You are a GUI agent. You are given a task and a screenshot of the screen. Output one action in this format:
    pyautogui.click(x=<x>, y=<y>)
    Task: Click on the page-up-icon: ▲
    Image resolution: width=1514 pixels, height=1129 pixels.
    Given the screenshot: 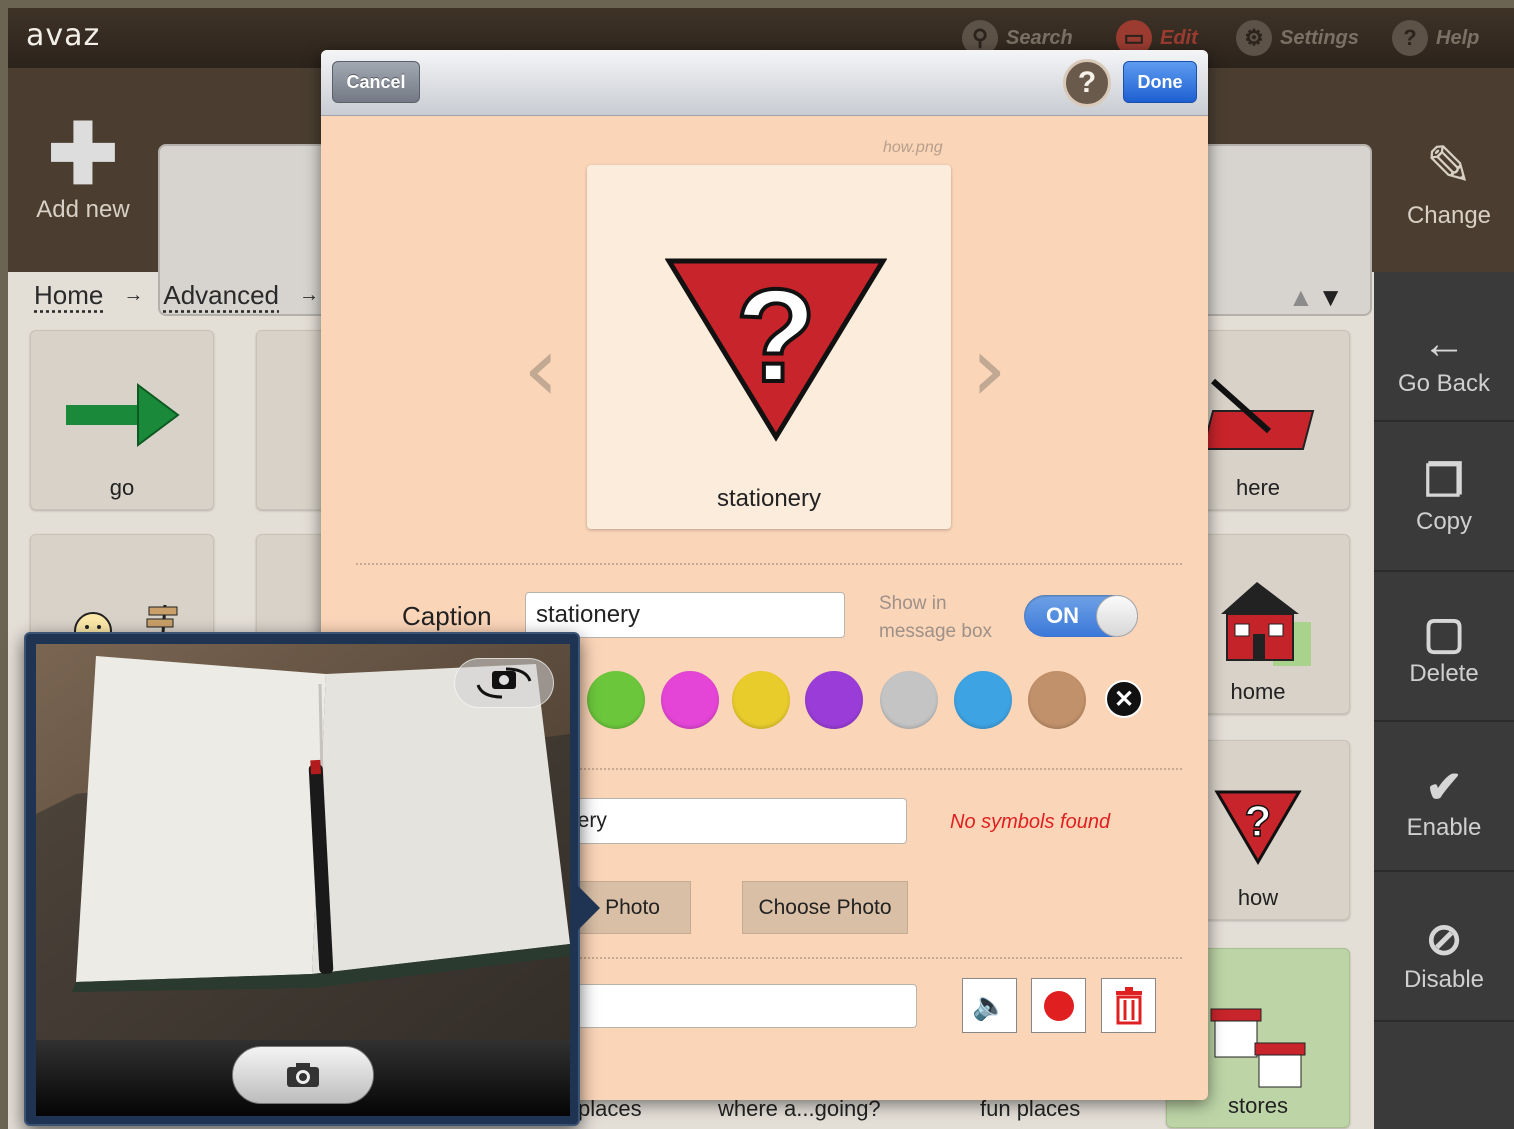 What is the action you would take?
    pyautogui.click(x=1303, y=297)
    